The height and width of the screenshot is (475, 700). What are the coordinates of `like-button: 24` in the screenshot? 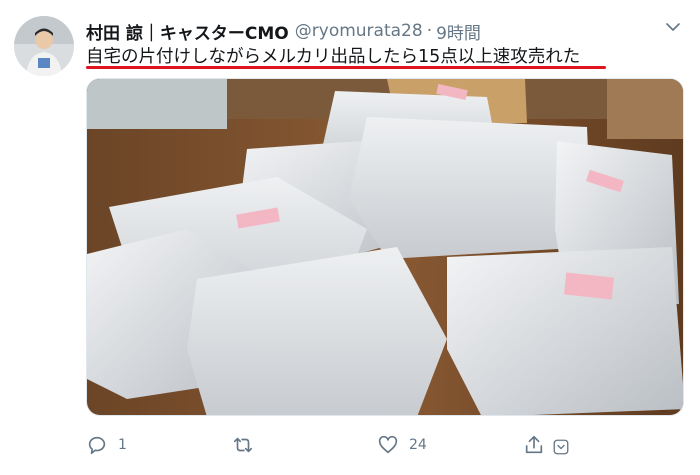 It's located at (402, 445).